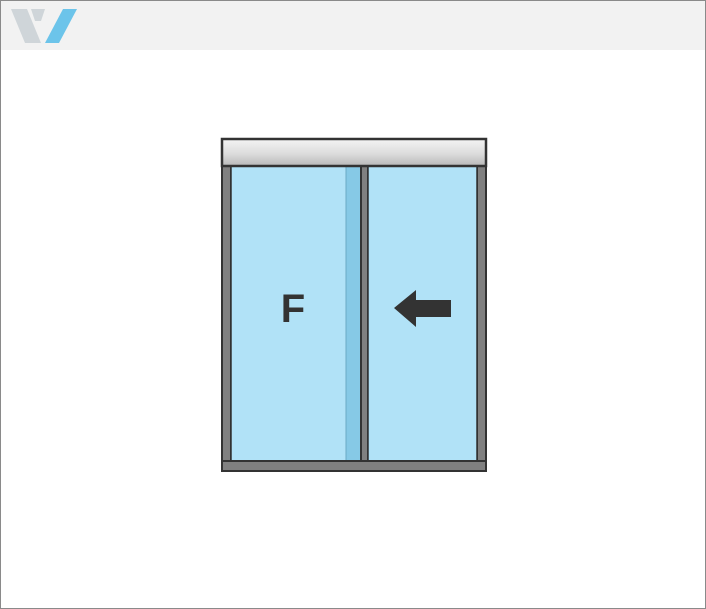 The image size is (706, 609). What do you see at coordinates (481, 313) in the screenshot?
I see `right-jamb` at bounding box center [481, 313].